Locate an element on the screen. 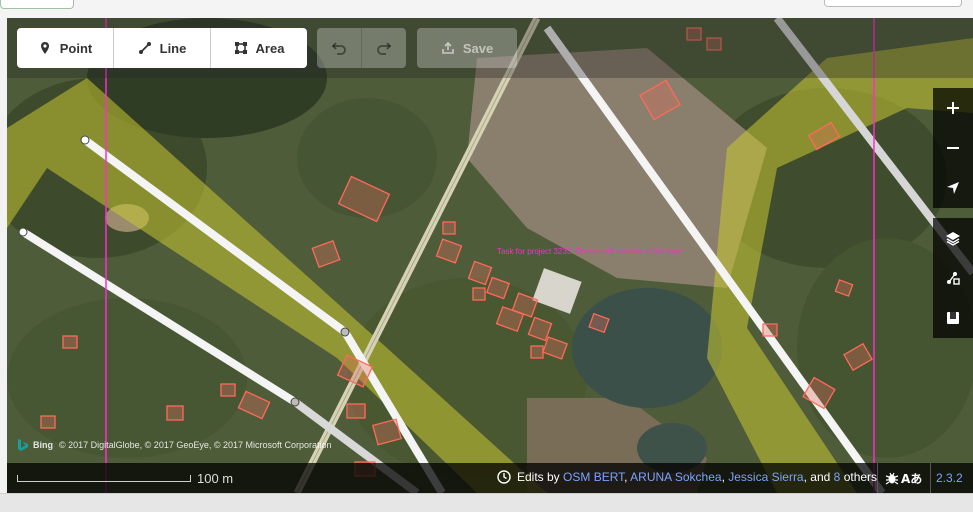 The height and width of the screenshot is (512, 973). bing-label: Bing is located at coordinates (43, 445).